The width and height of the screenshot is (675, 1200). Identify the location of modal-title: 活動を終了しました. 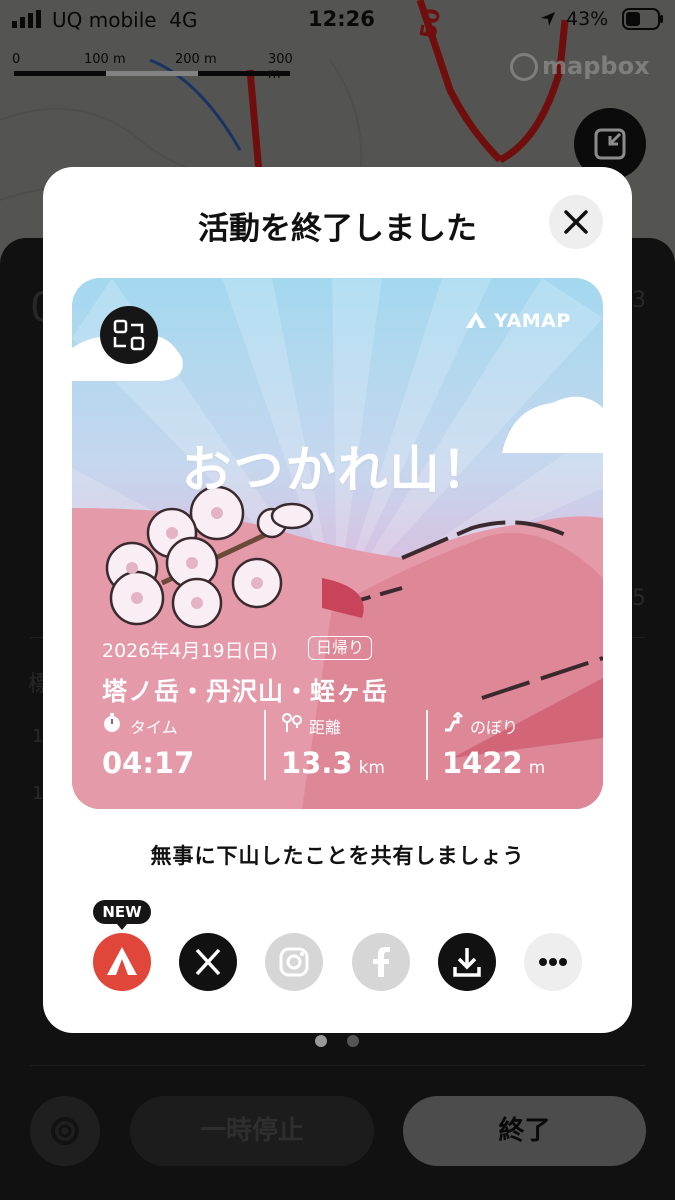
(337, 229).